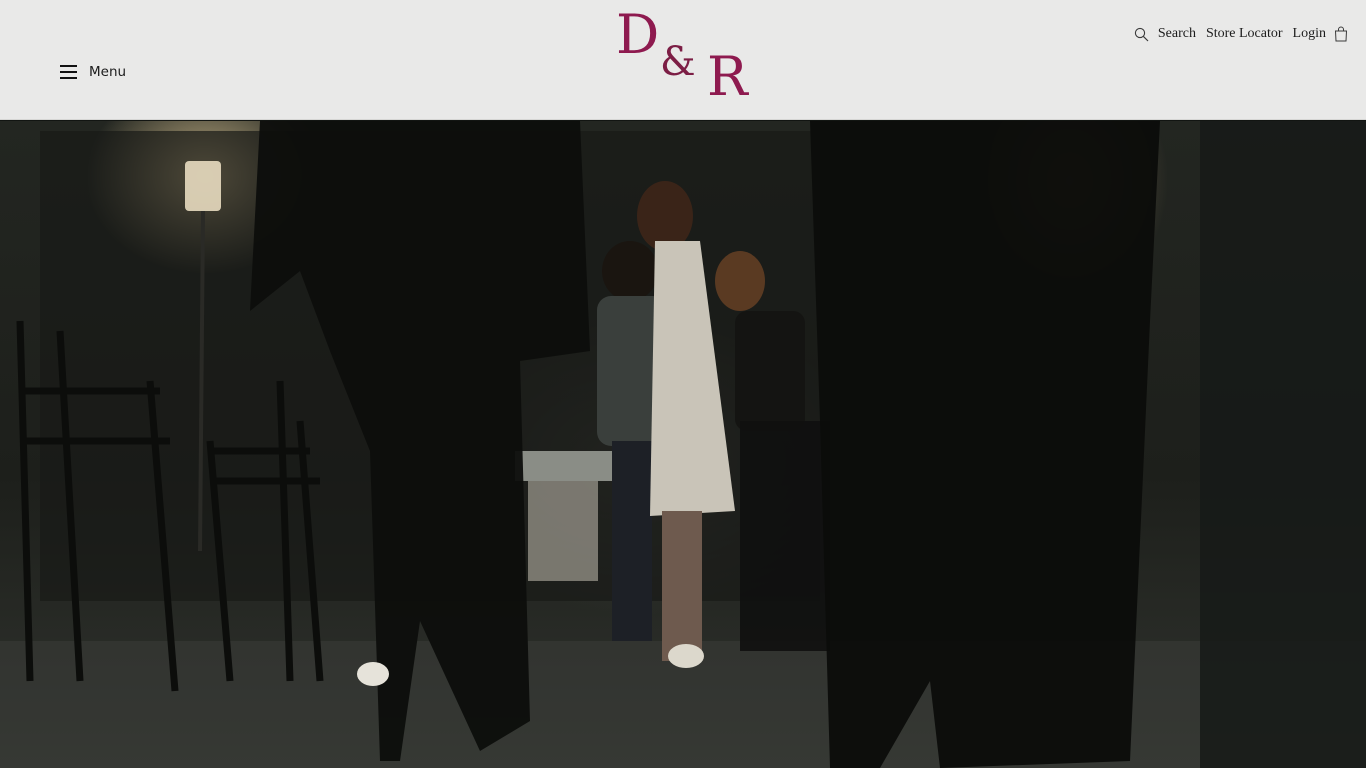 Image resolution: width=1366 pixels, height=768 pixels. Describe the element at coordinates (638, 34) in the screenshot. I see `logo-letter-d: D` at that location.